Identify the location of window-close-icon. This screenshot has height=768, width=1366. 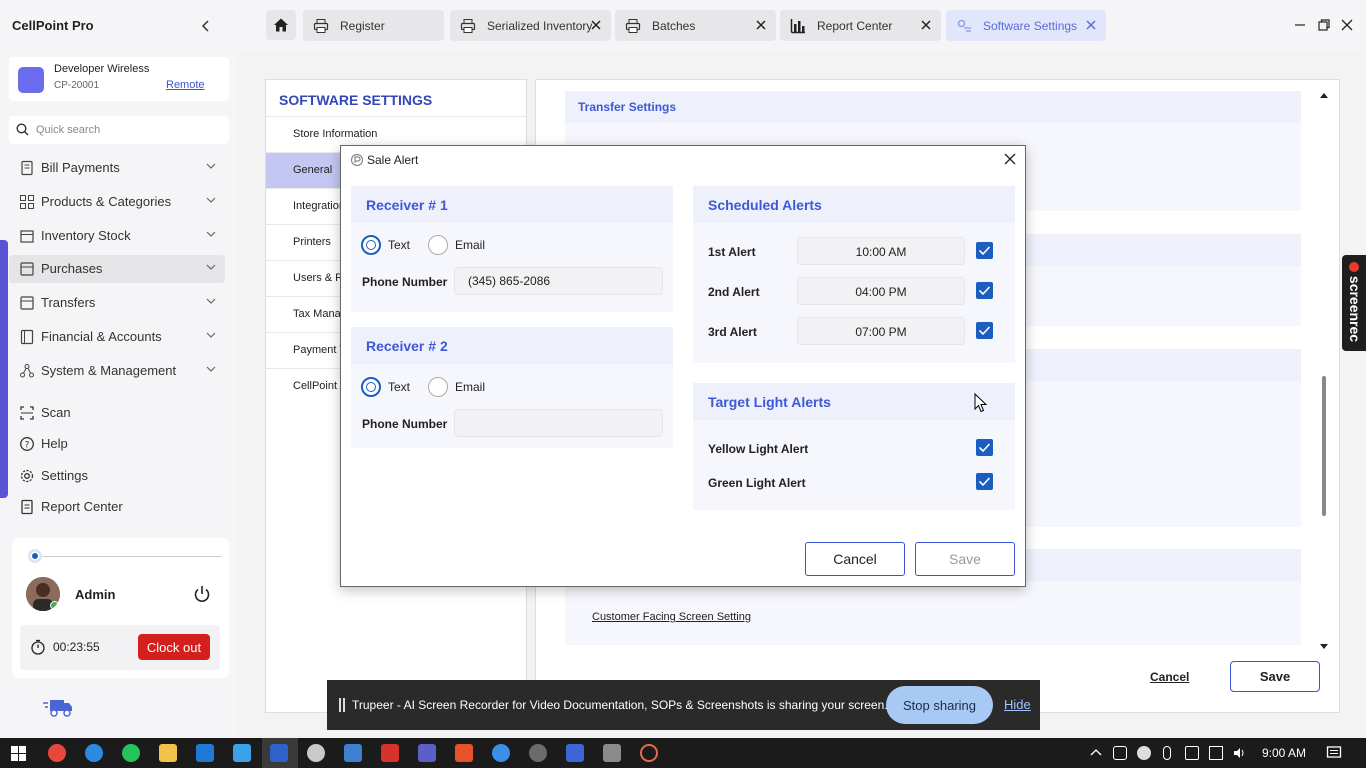
(1347, 25).